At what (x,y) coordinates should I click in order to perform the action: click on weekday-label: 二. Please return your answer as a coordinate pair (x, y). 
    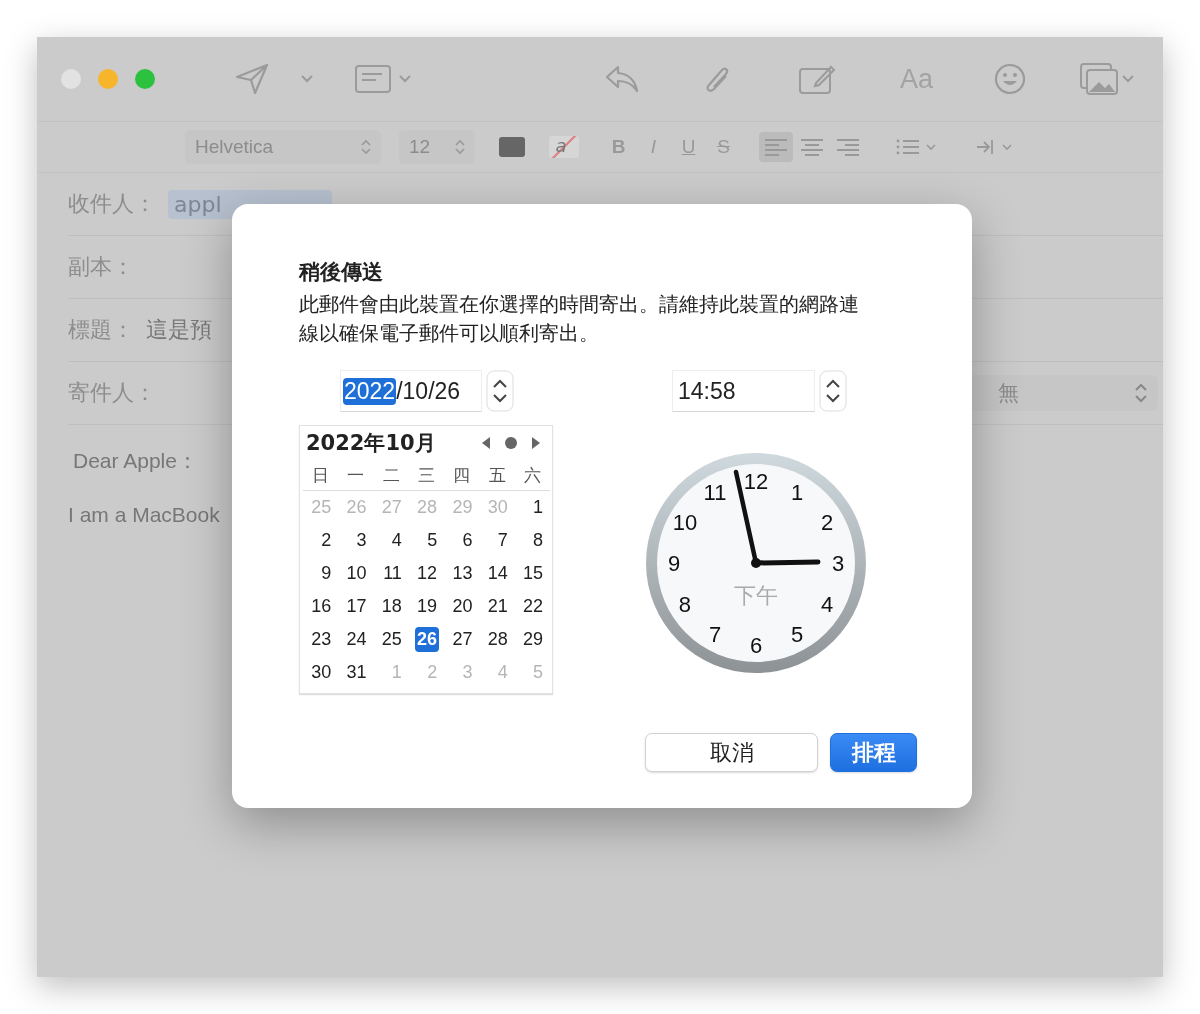
    Looking at the image, I should click on (391, 475).